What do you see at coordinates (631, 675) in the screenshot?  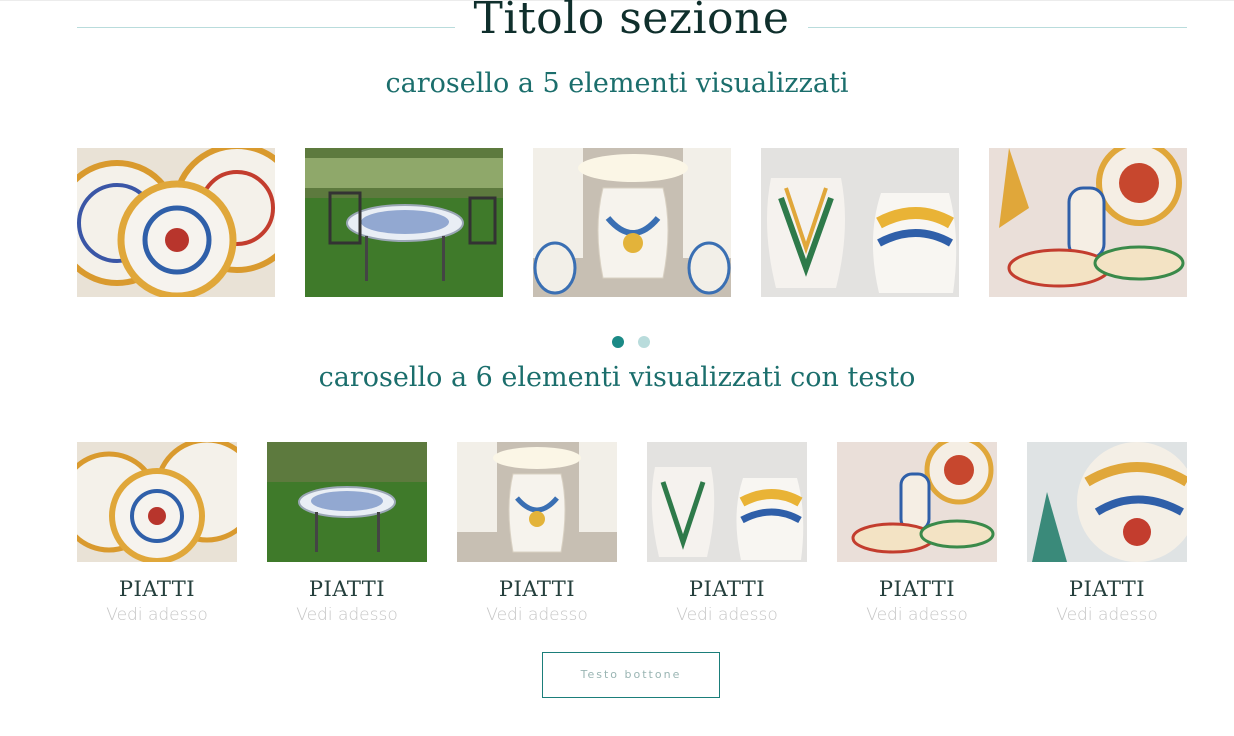 I see `cta-button: Testo bottone` at bounding box center [631, 675].